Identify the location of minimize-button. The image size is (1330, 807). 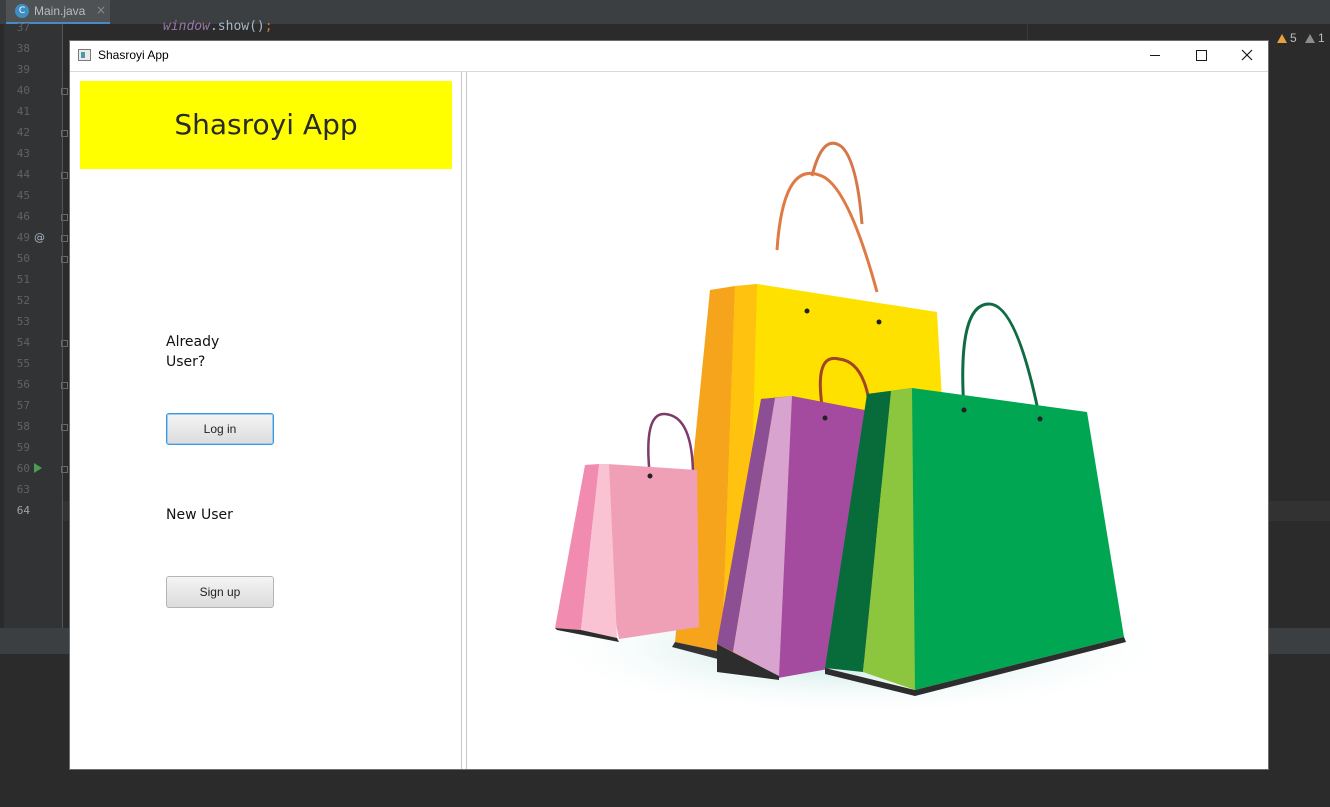
(1155, 56).